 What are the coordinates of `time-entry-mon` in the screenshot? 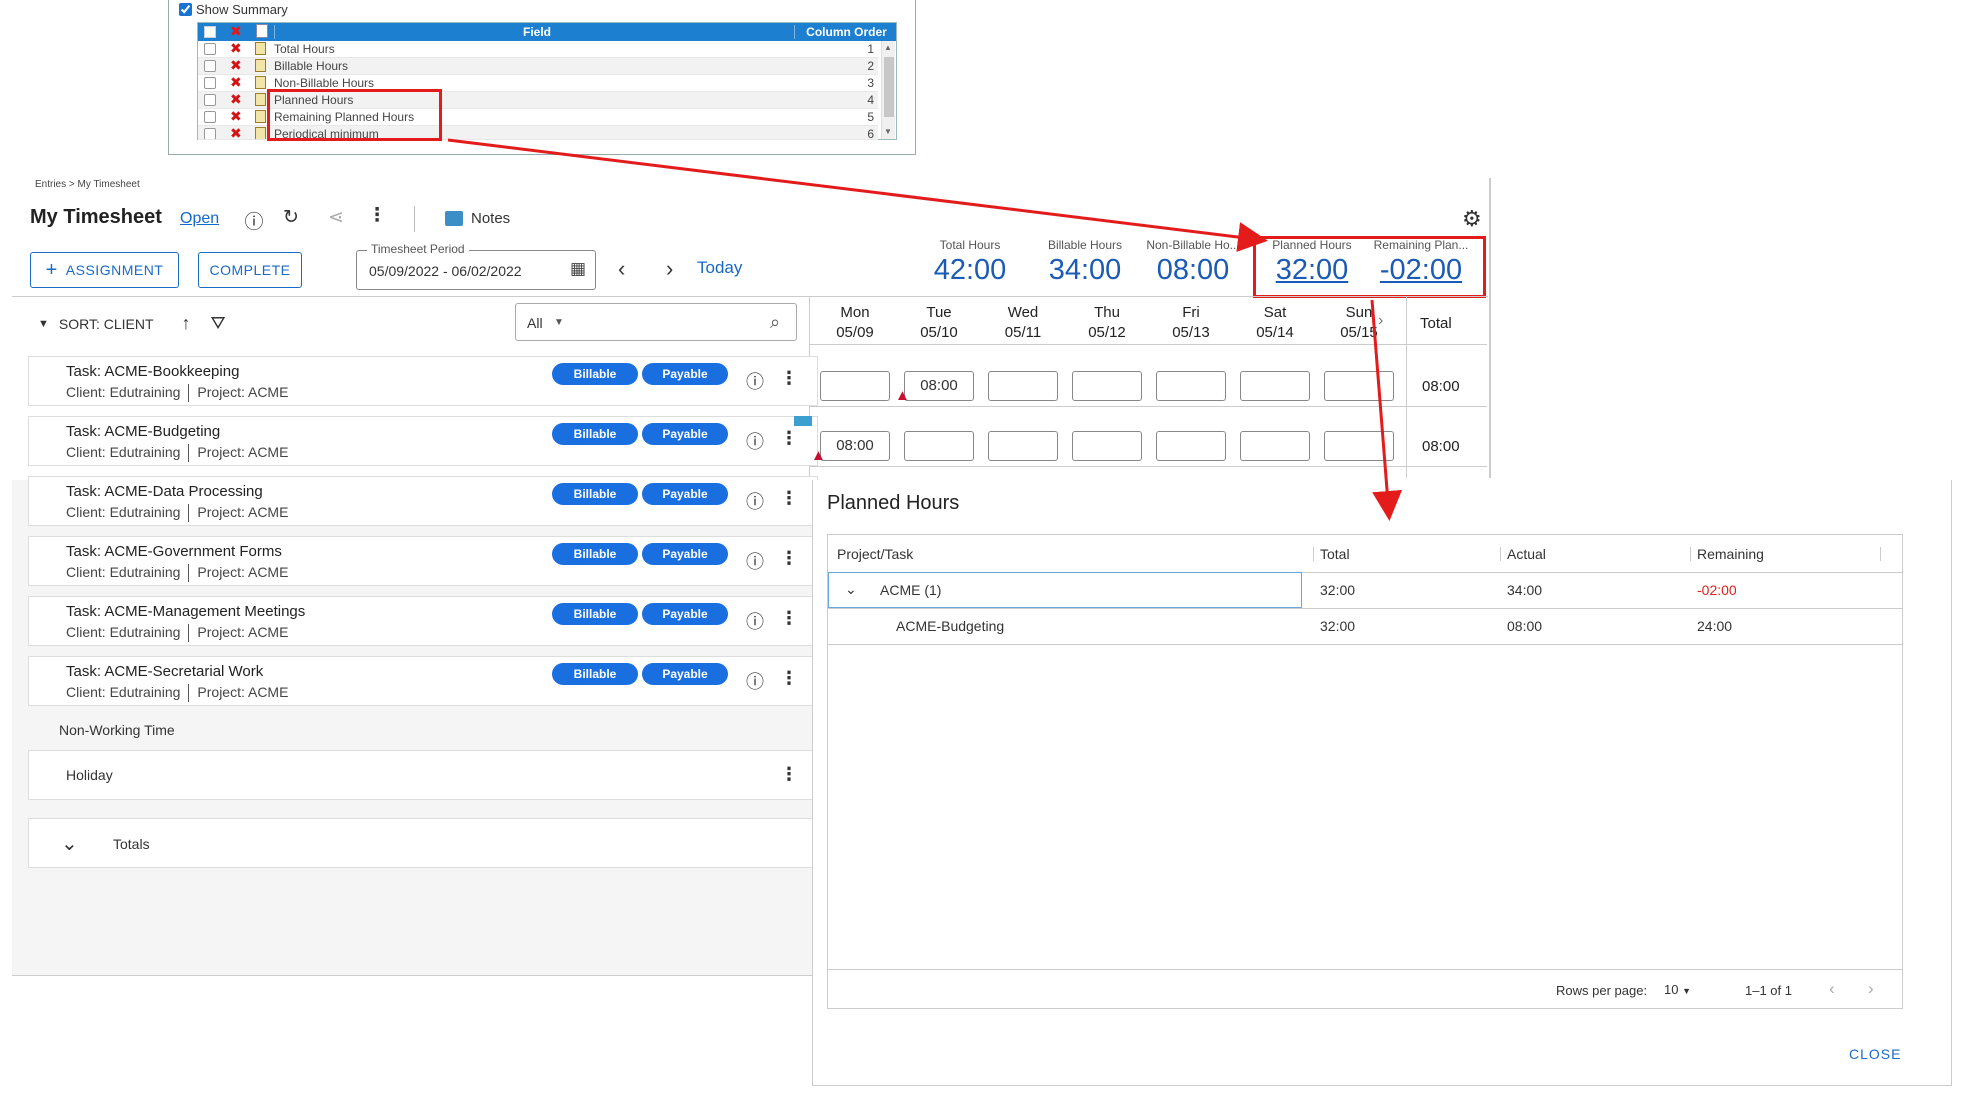 It's located at (855, 386).